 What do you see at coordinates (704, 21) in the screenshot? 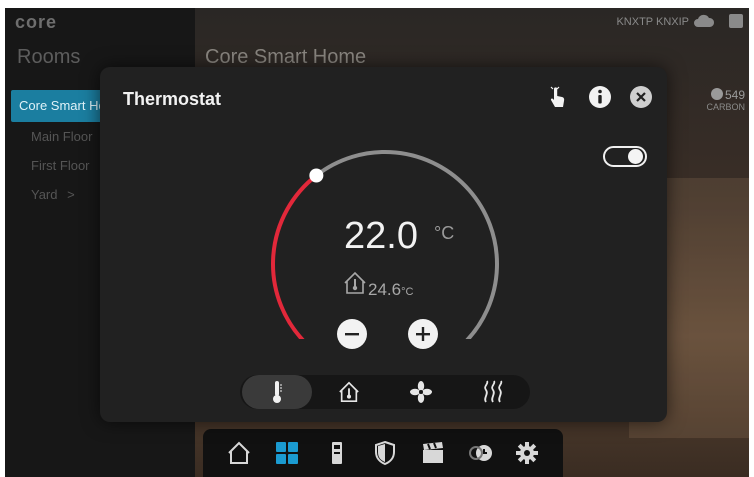
I see `cloud-icon` at bounding box center [704, 21].